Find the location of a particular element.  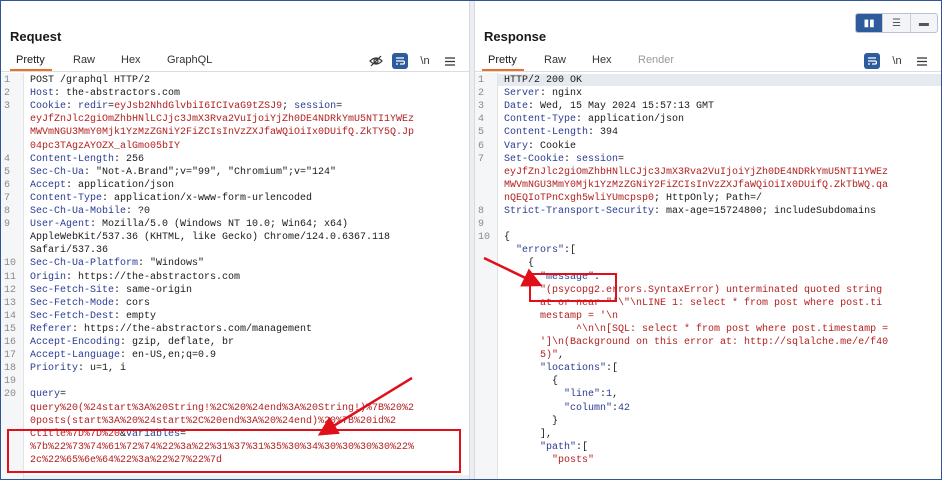

code-token: 04pc3TAgzAYOZX_alGmo05bIY is located at coordinates (105, 146).